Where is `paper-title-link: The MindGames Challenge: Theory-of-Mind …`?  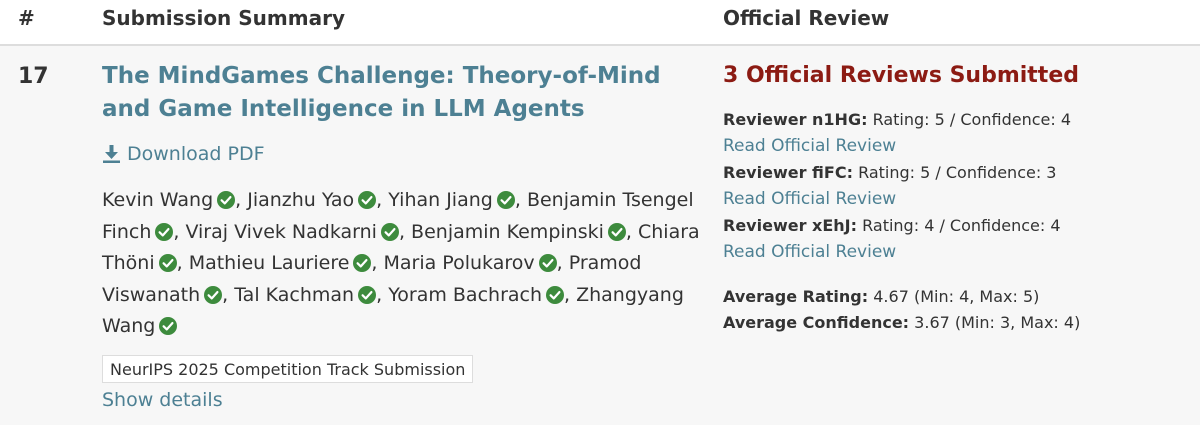
paper-title-link: The MindGames Challenge: Theory-of-Mind … is located at coordinates (407, 93).